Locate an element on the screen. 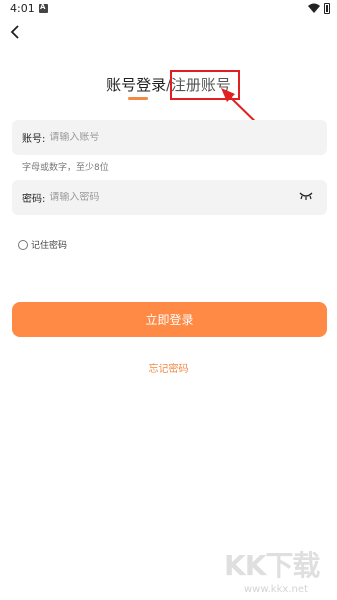 This screenshot has width=337, height=600. remember-label: 记住密码 is located at coordinates (49, 246).